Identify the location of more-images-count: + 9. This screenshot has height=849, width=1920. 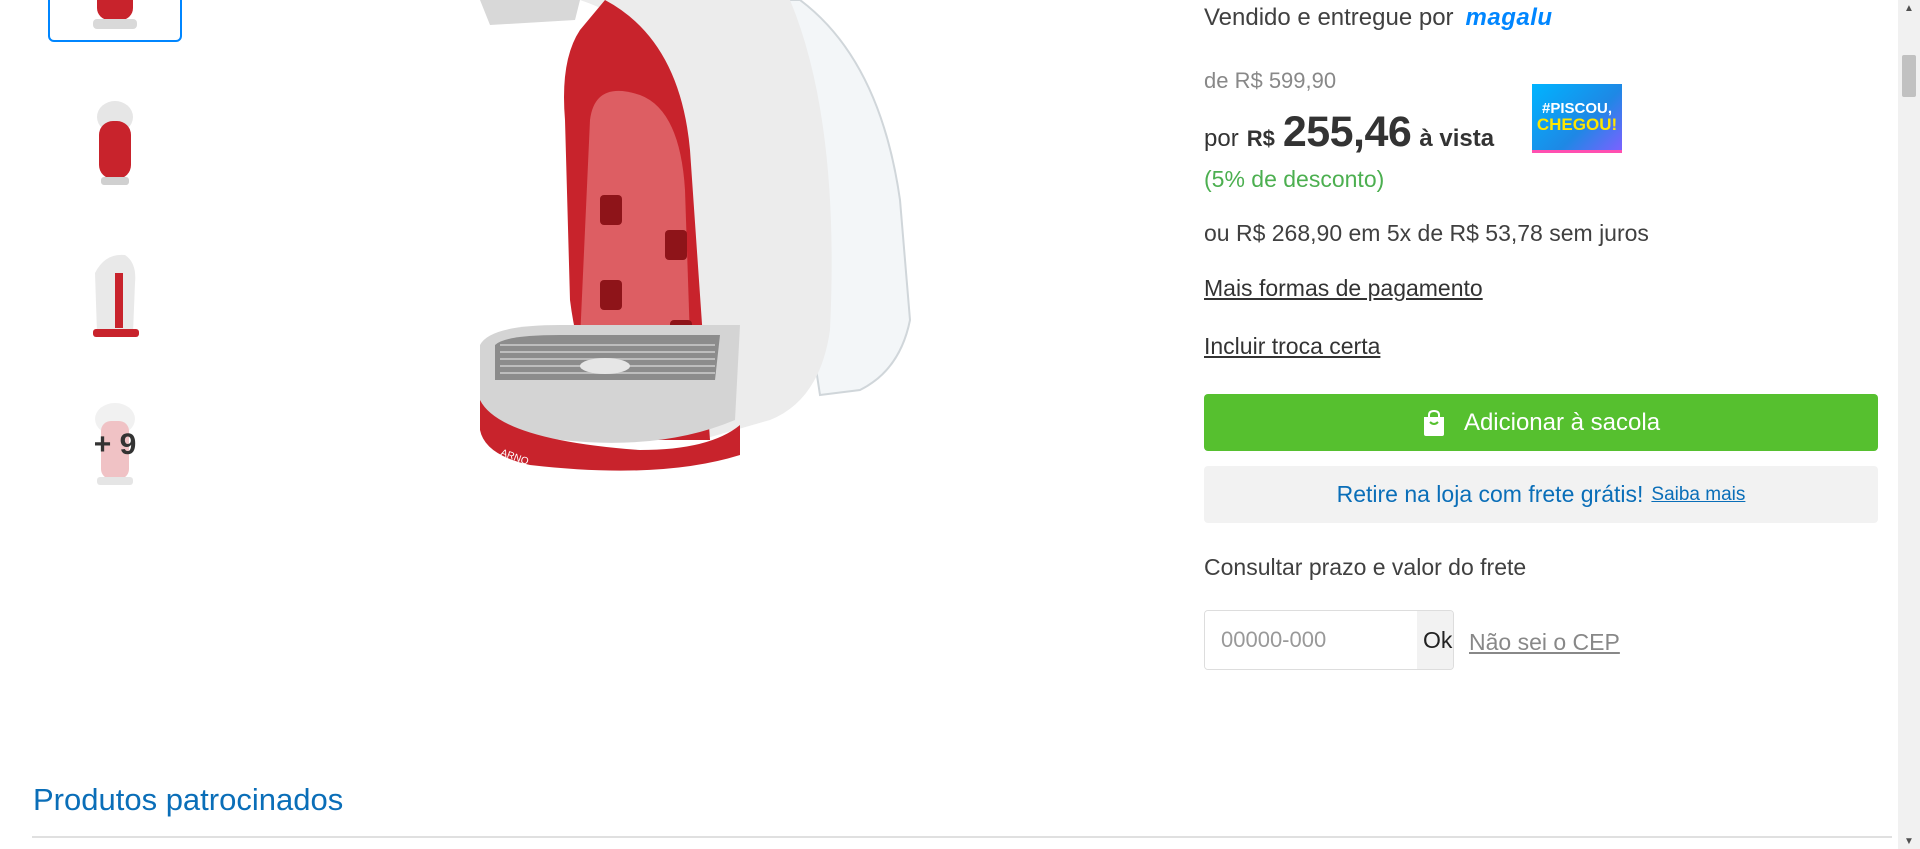
(115, 445).